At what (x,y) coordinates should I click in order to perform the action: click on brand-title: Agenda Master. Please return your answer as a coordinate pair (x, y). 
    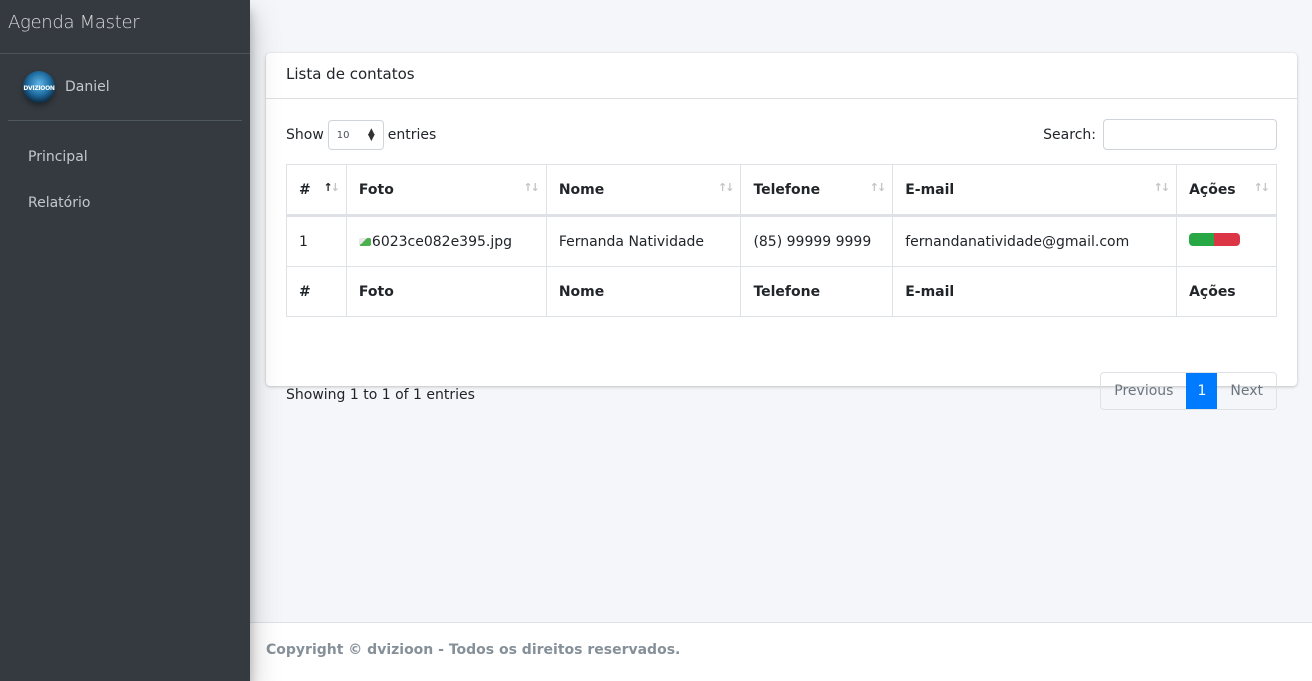
    Looking at the image, I should click on (125, 27).